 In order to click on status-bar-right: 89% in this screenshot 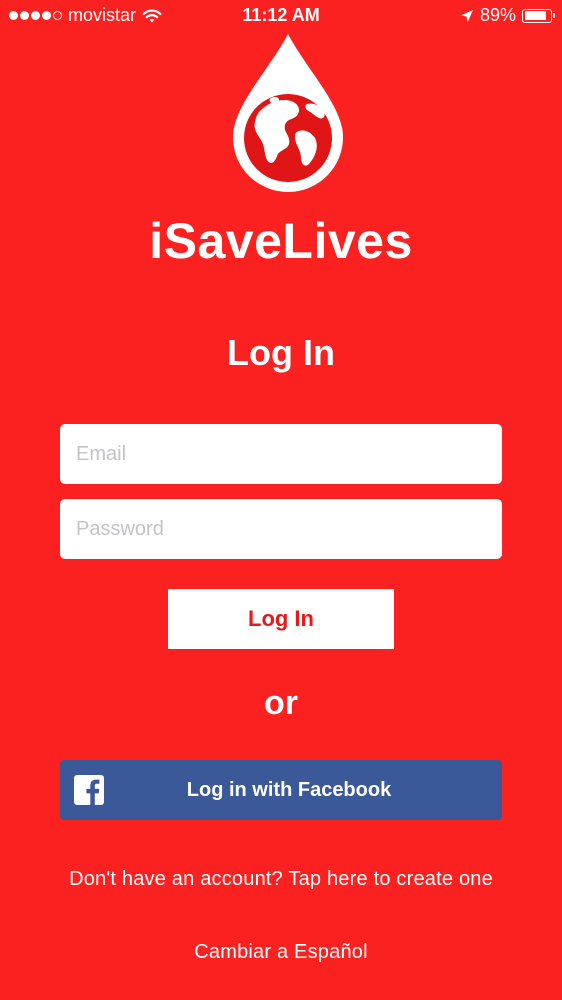, I will do `click(507, 15)`.